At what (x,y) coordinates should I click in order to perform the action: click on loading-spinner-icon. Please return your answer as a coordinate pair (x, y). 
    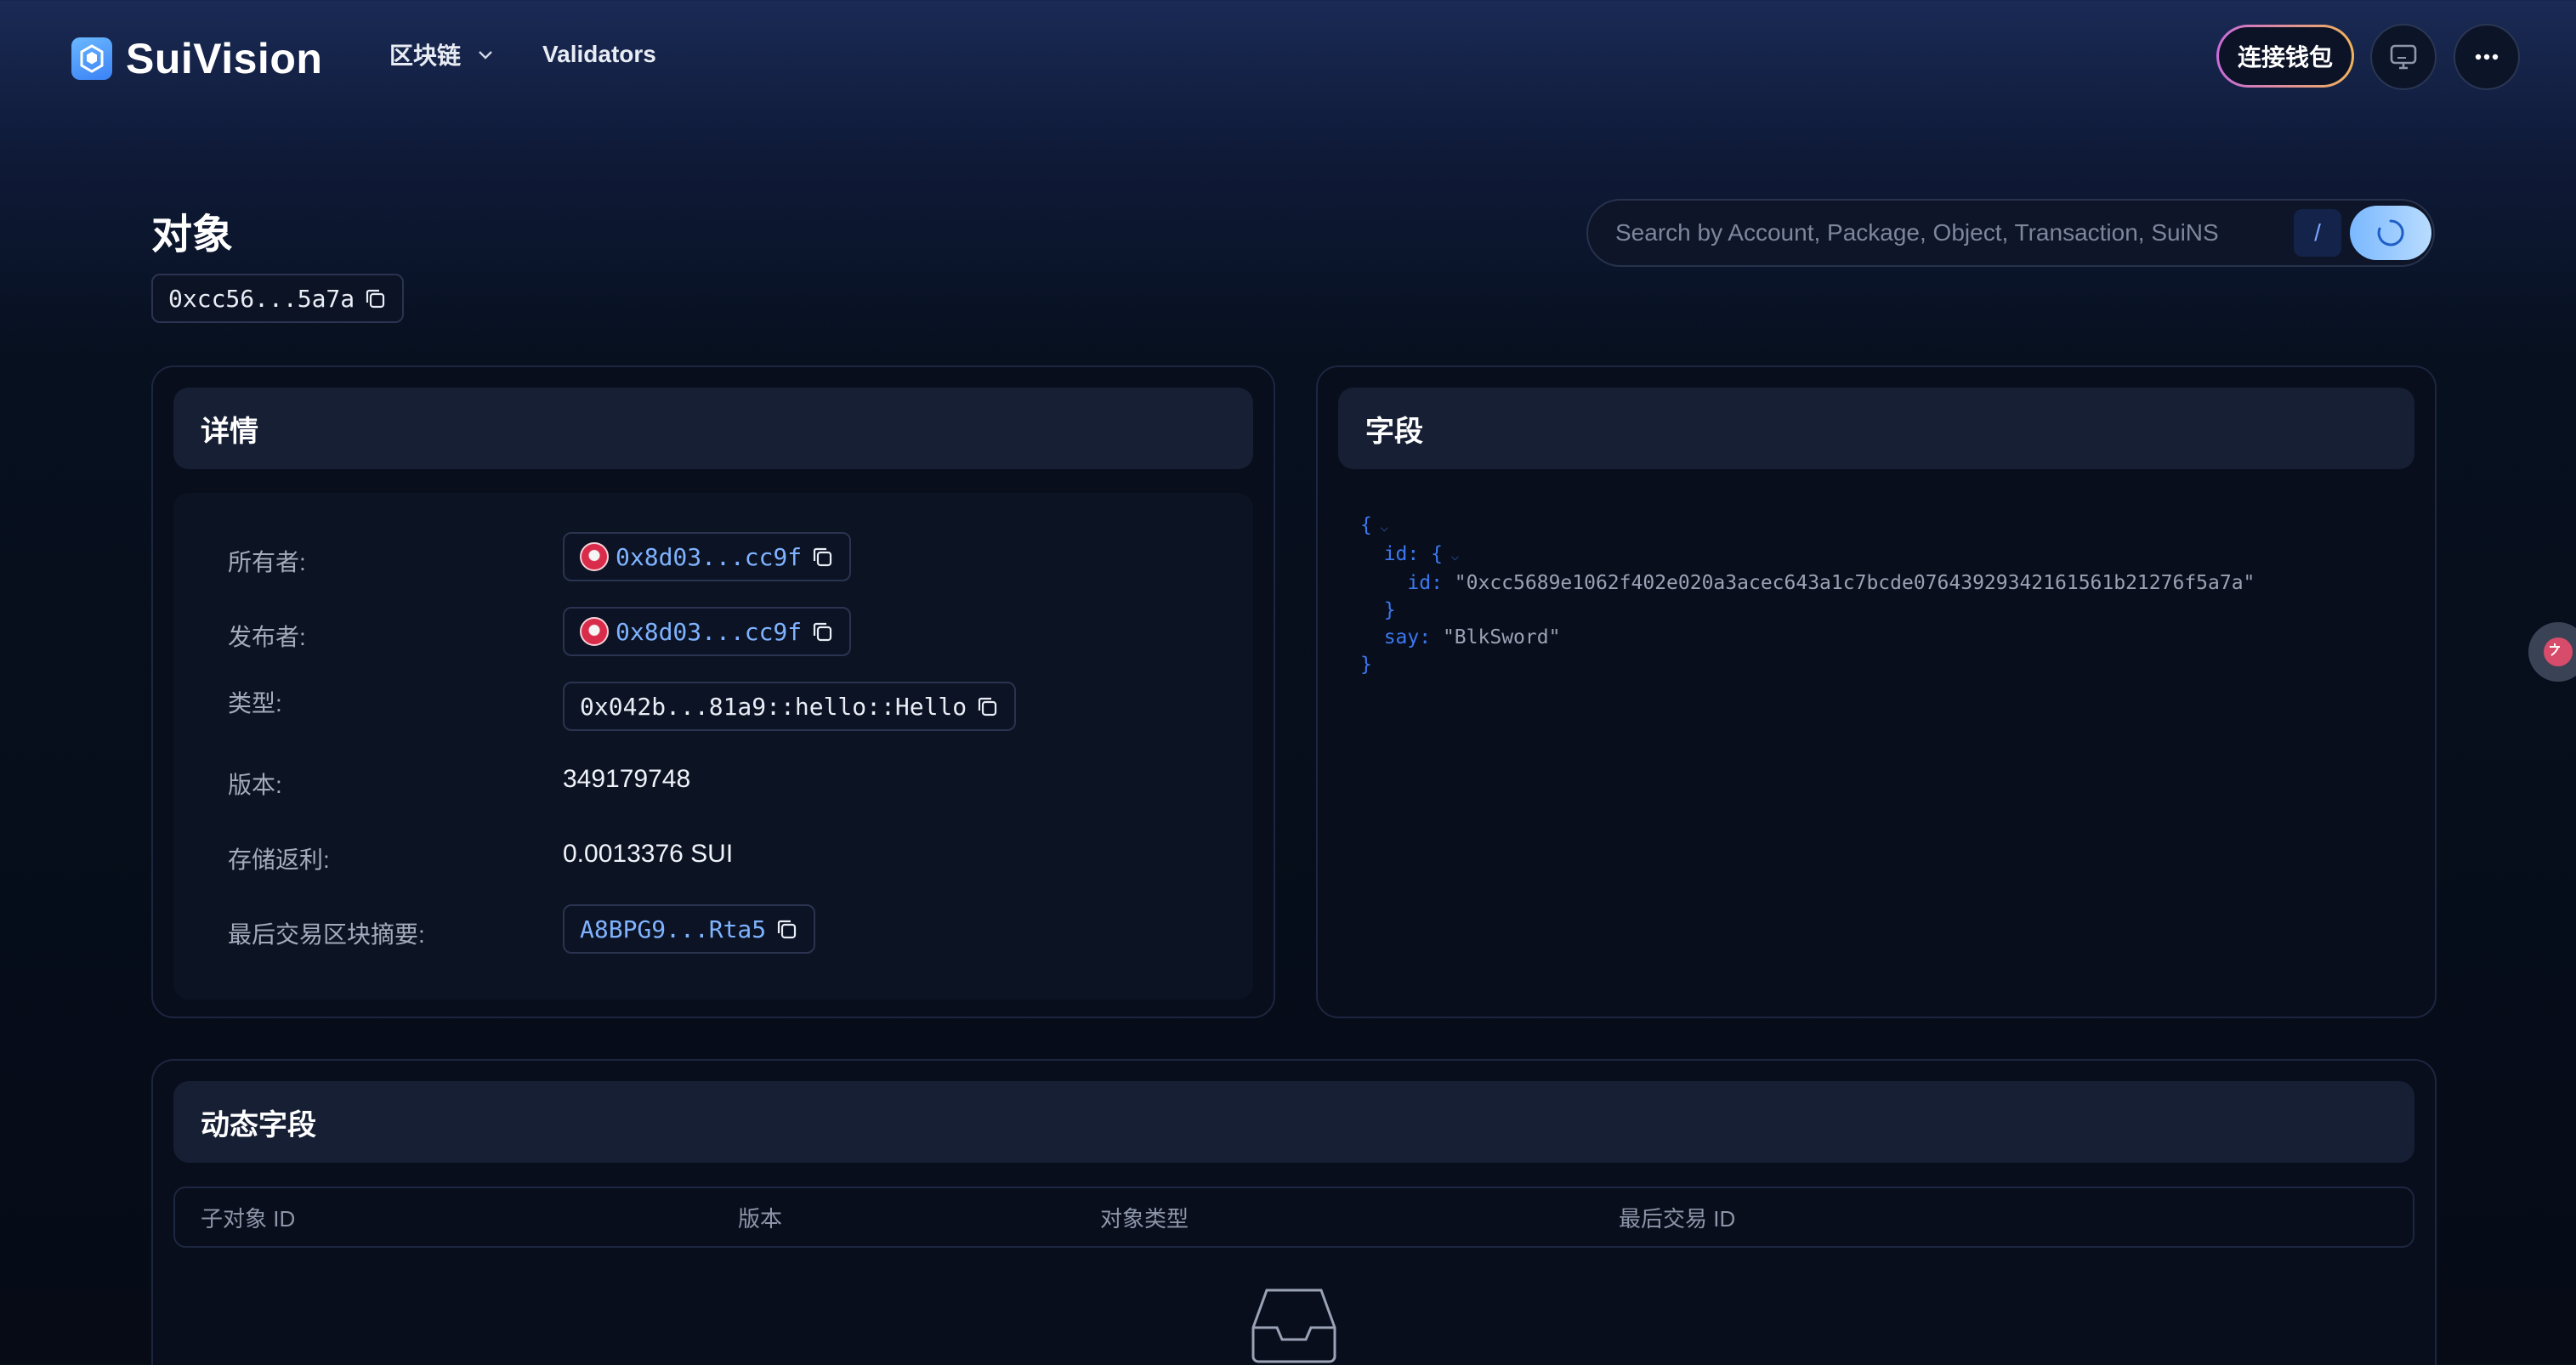
    Looking at the image, I should click on (2391, 232).